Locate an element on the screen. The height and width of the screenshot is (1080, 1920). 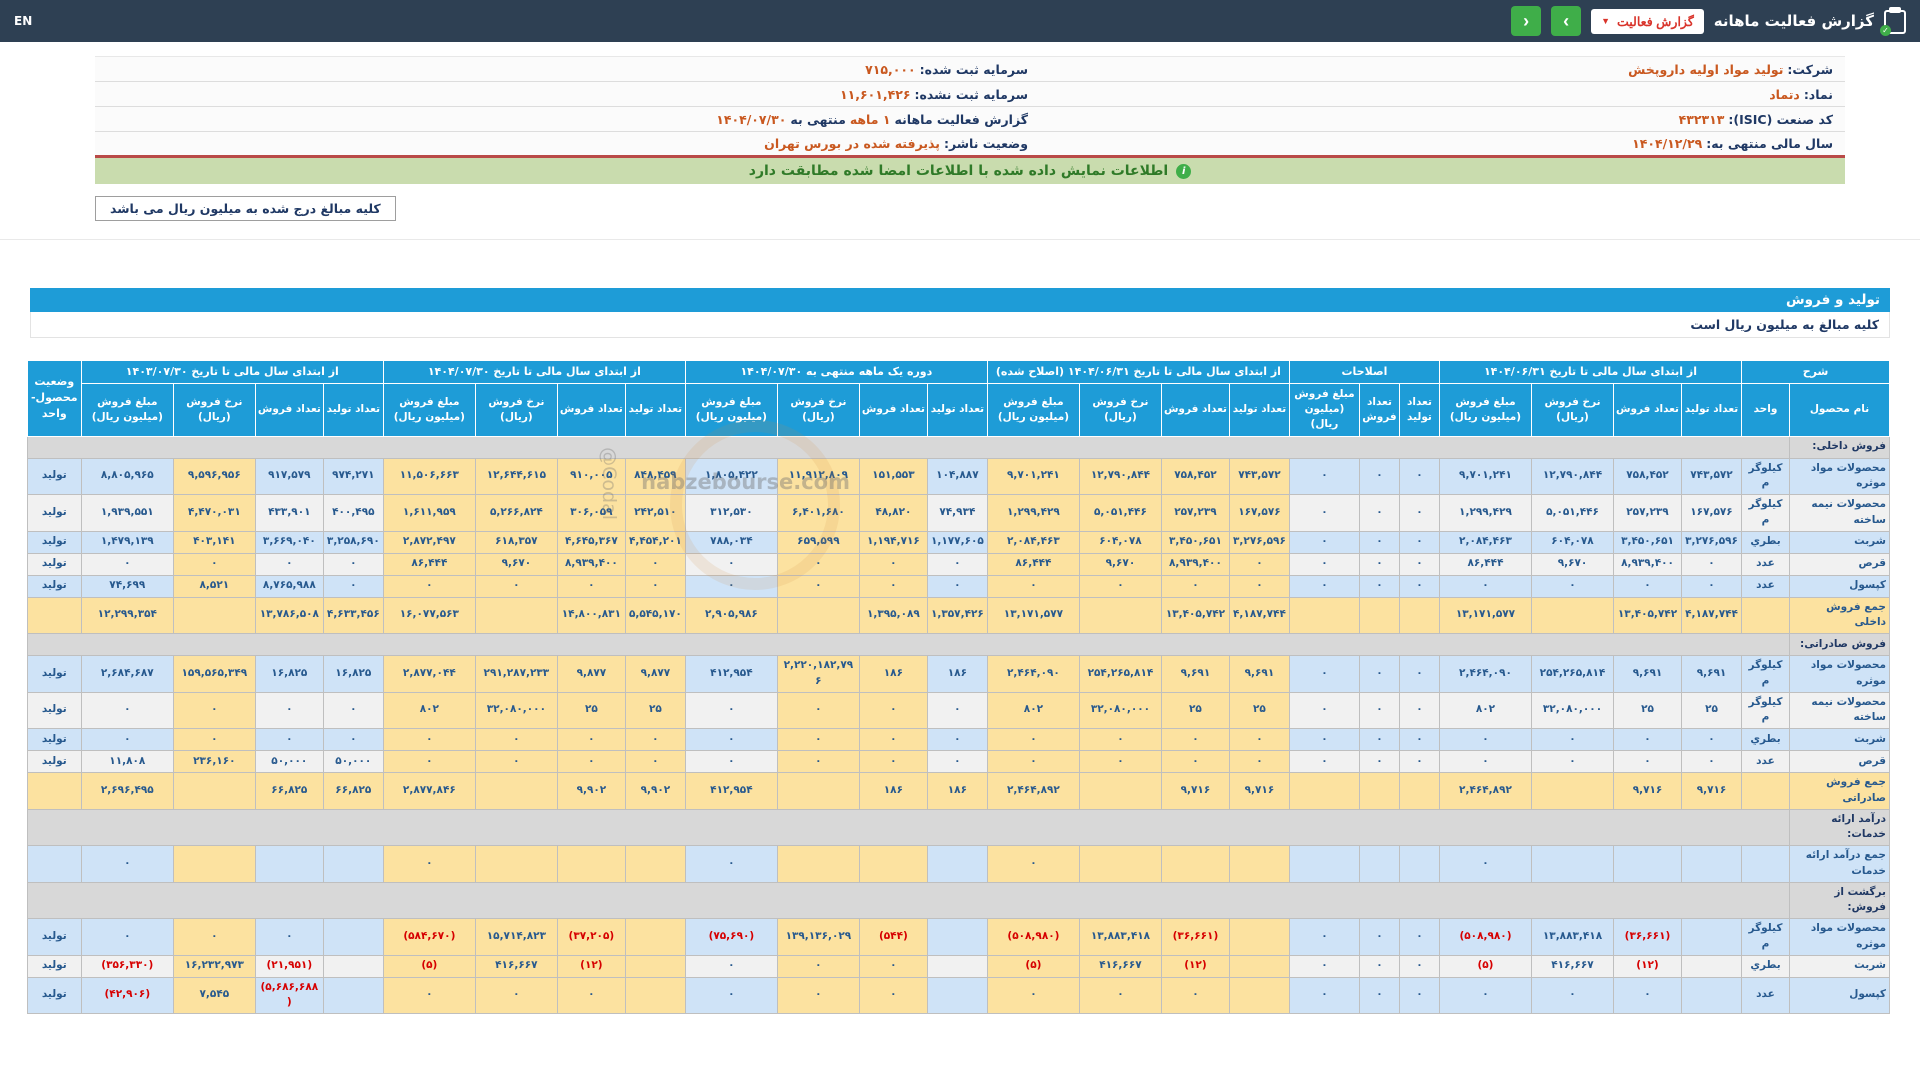
isic-value: ۴۳۲۳۱۳ is located at coordinates (1701, 119).